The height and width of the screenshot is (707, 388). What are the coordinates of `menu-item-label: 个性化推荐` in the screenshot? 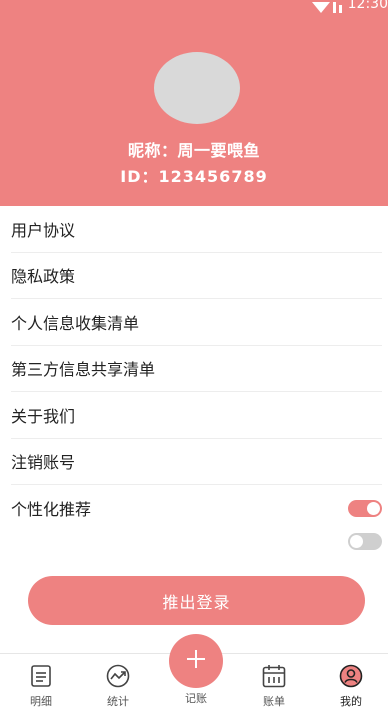 It's located at (51, 510).